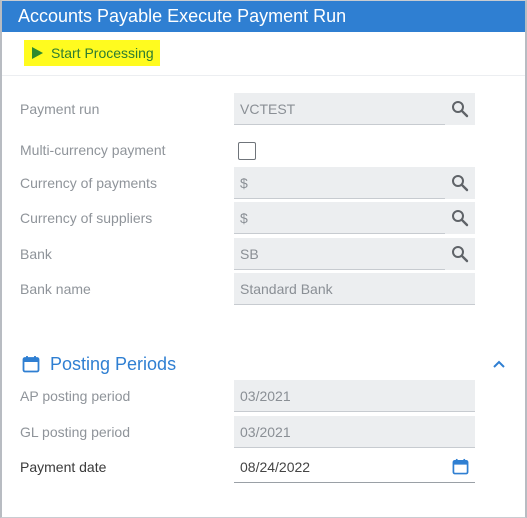 The height and width of the screenshot is (518, 527). What do you see at coordinates (499, 364) in the screenshot?
I see `chevron-up-icon` at bounding box center [499, 364].